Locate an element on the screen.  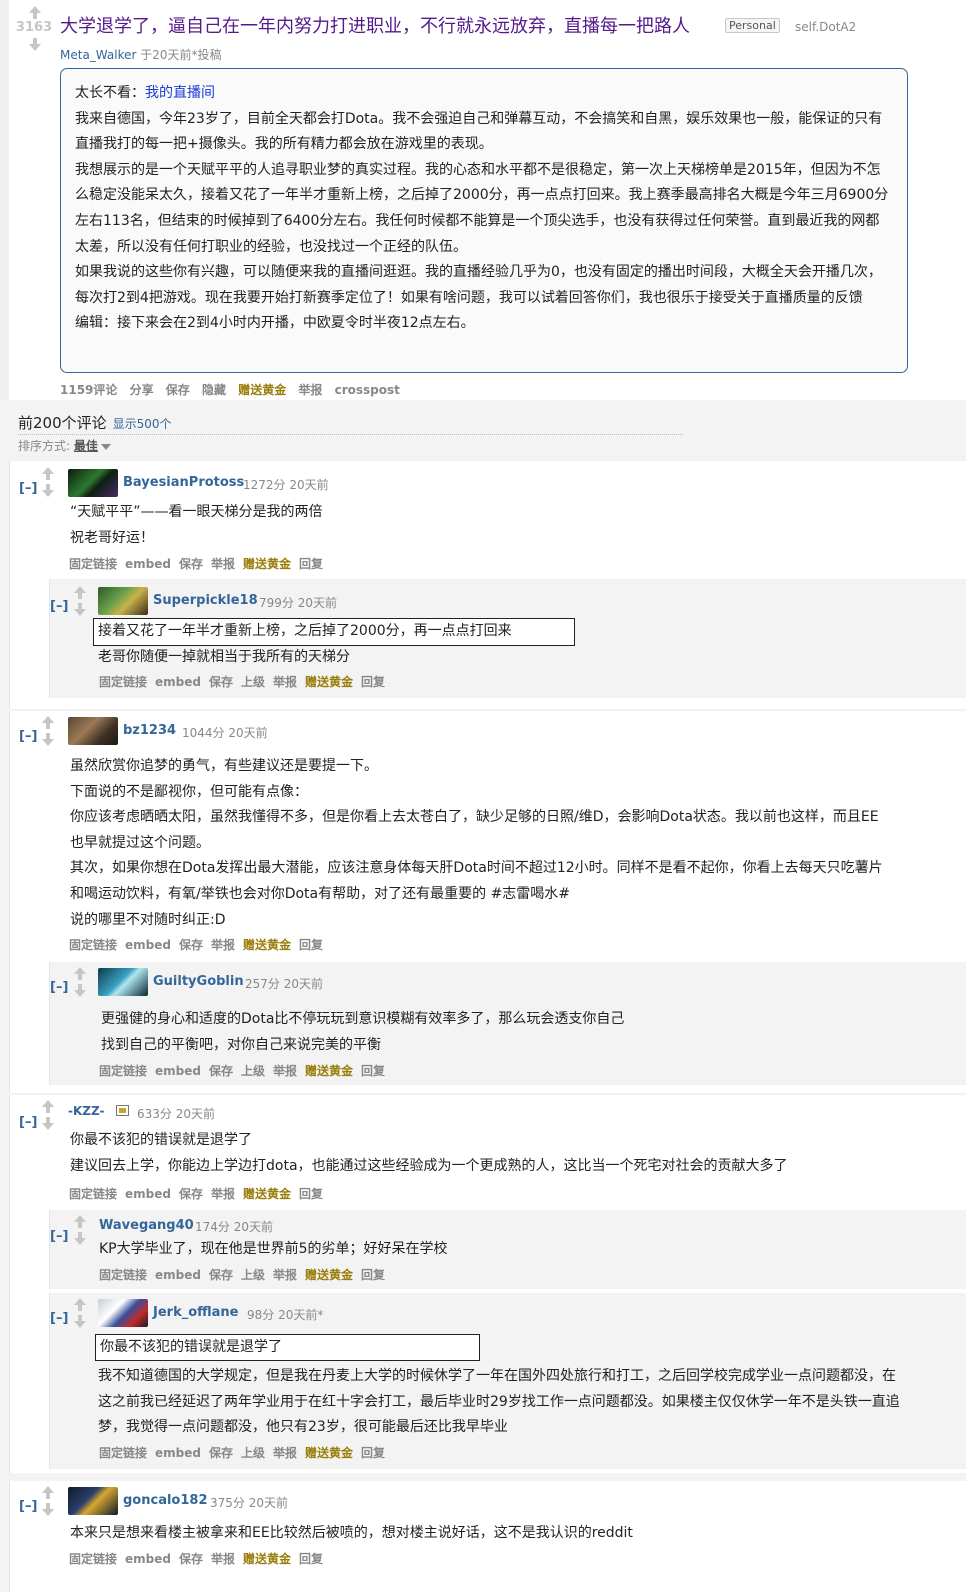
comment-author: Wavegang40 is located at coordinates (146, 1225).